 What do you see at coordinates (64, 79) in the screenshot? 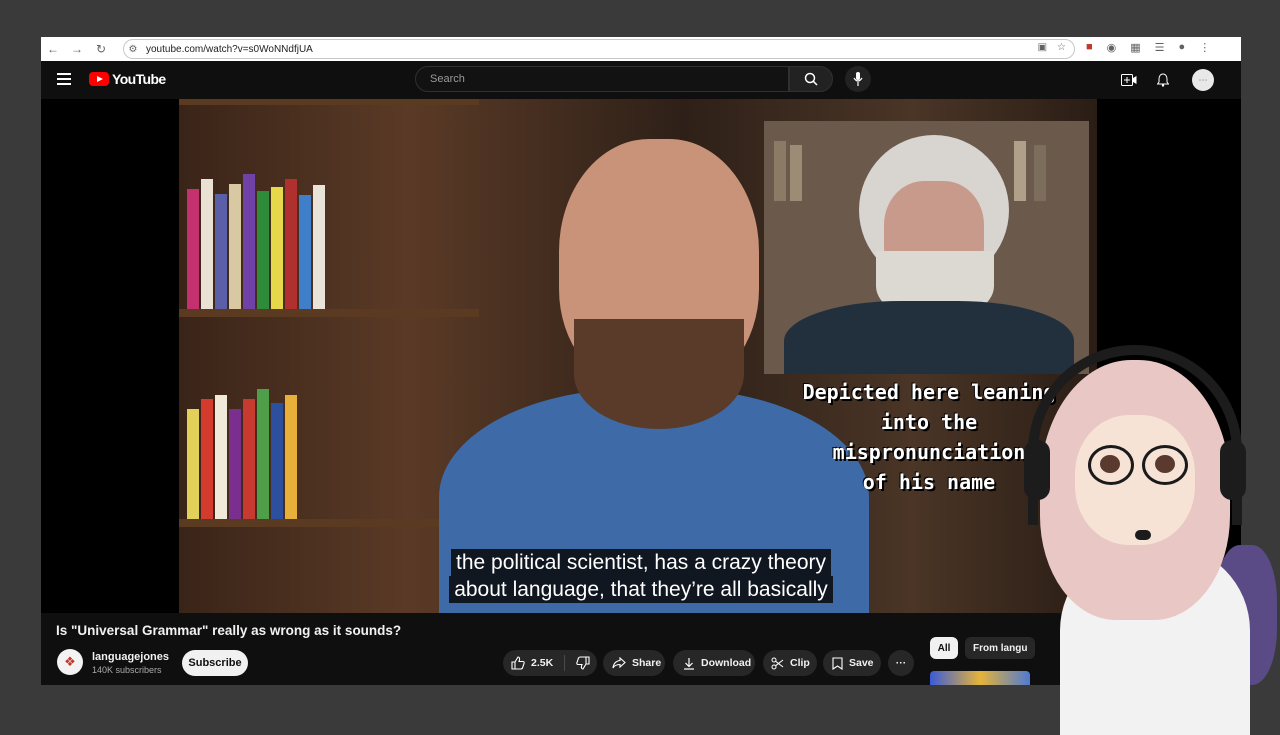
I see `hamburger-menu-icon` at bounding box center [64, 79].